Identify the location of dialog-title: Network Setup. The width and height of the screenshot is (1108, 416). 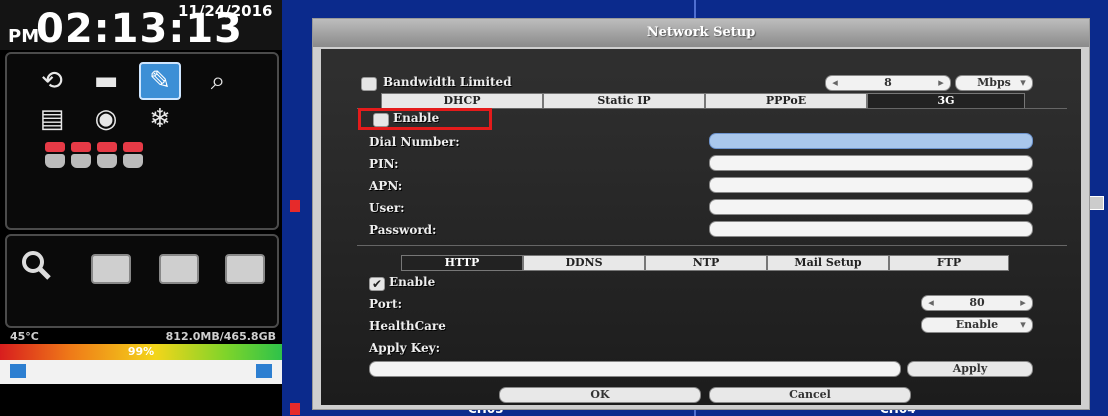
(701, 33).